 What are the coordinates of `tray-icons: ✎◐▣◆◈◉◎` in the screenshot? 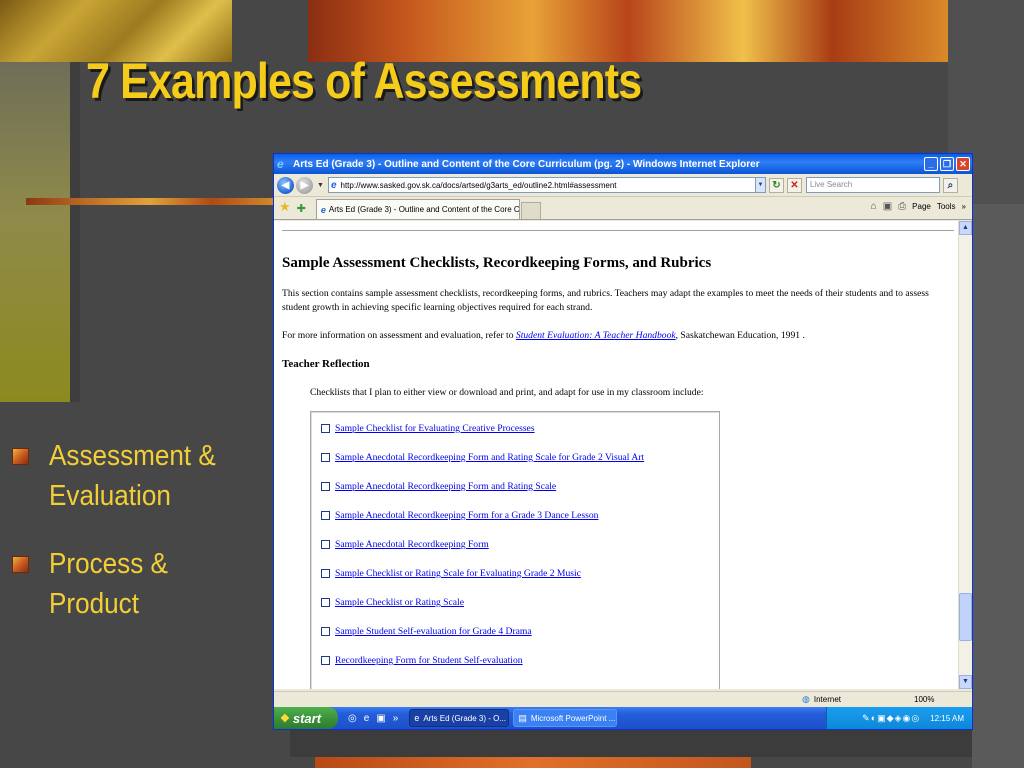 It's located at (891, 718).